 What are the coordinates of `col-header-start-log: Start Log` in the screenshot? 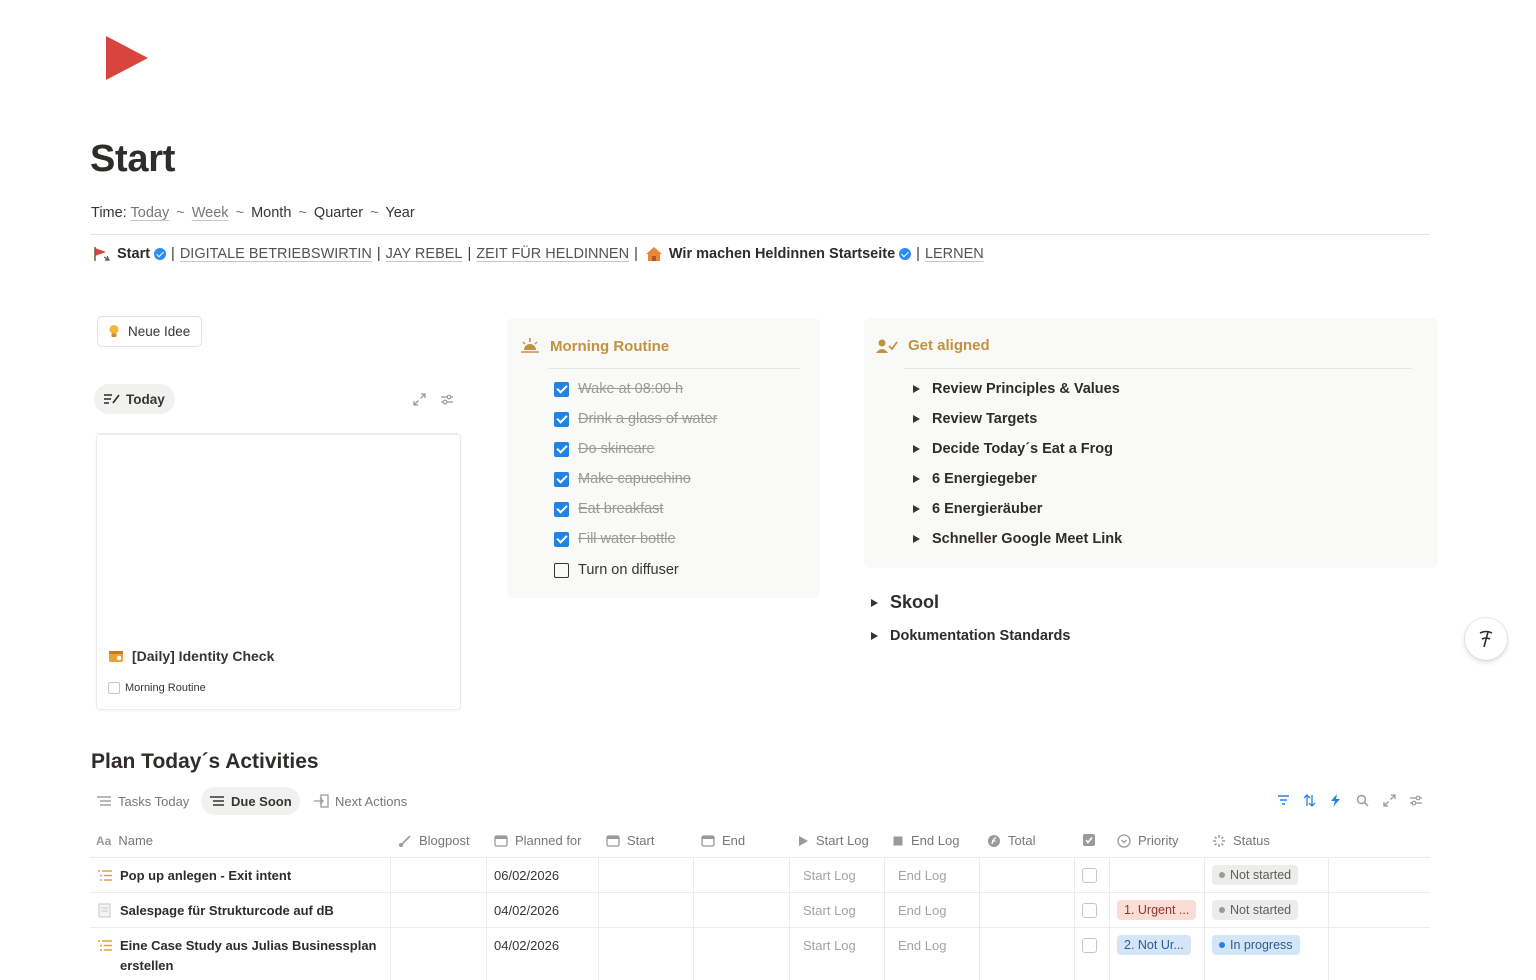 It's located at (833, 840).